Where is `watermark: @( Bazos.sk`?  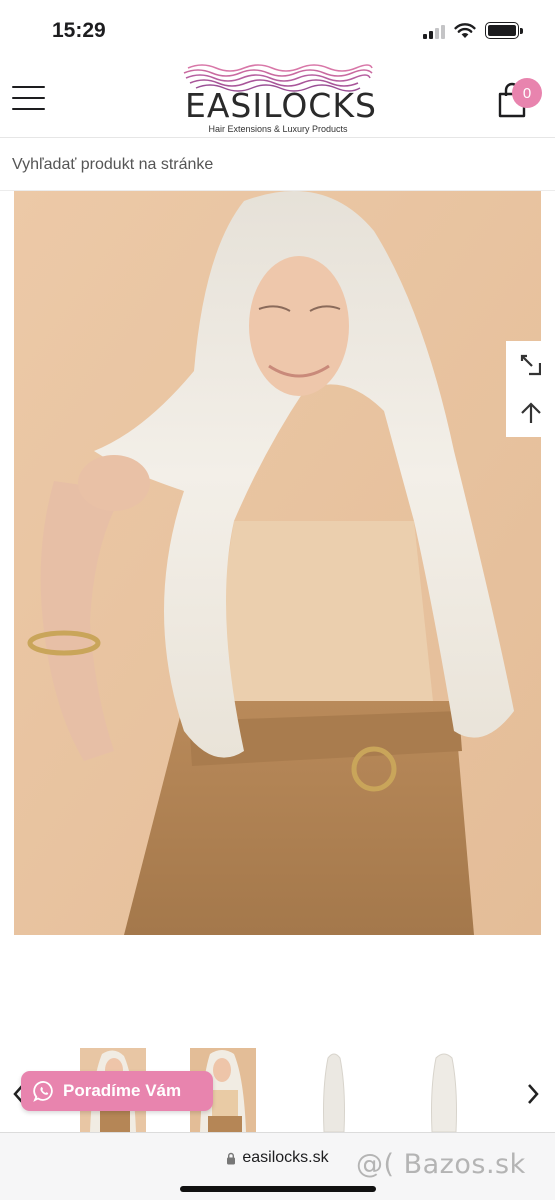
watermark: @( Bazos.sk is located at coordinates (441, 1164).